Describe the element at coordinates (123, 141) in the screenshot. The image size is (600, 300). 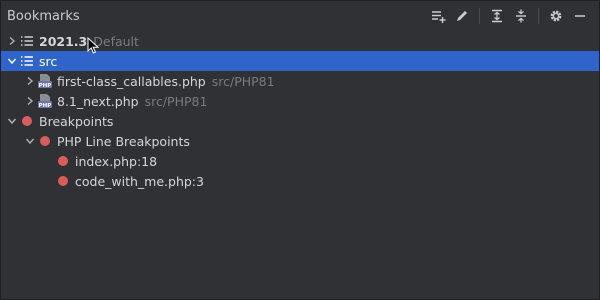
I see `tree-node-label: PHP Line Breakpoints` at that location.